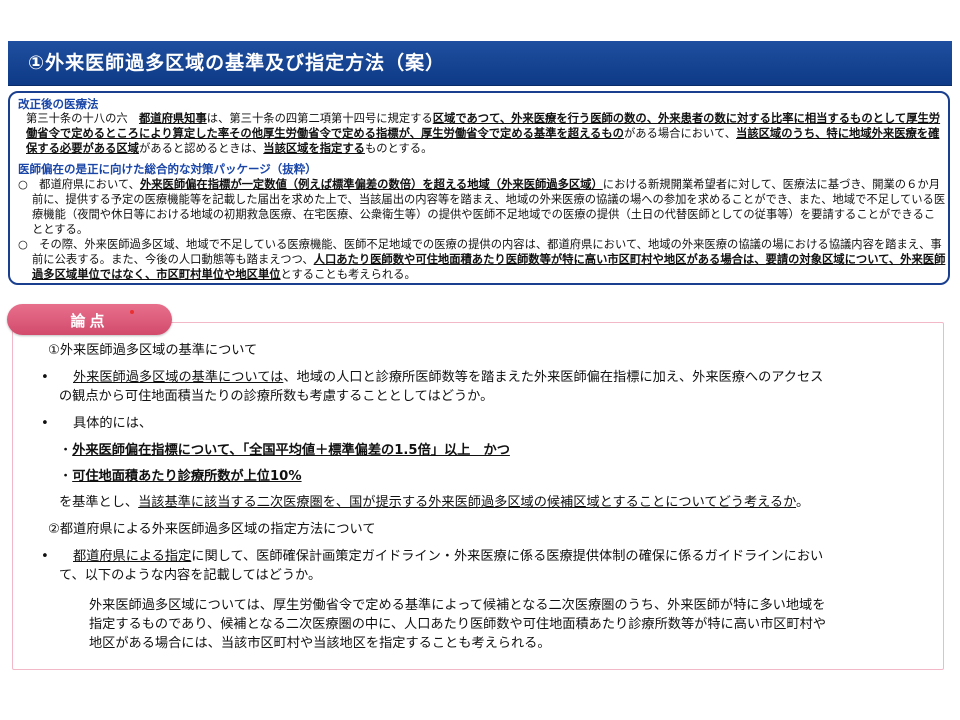 The height and width of the screenshot is (720, 960). Describe the element at coordinates (190, 575) in the screenshot. I see `section-2-bullet-1-line-2: て、以下のような内容を記載してはどうか。` at that location.